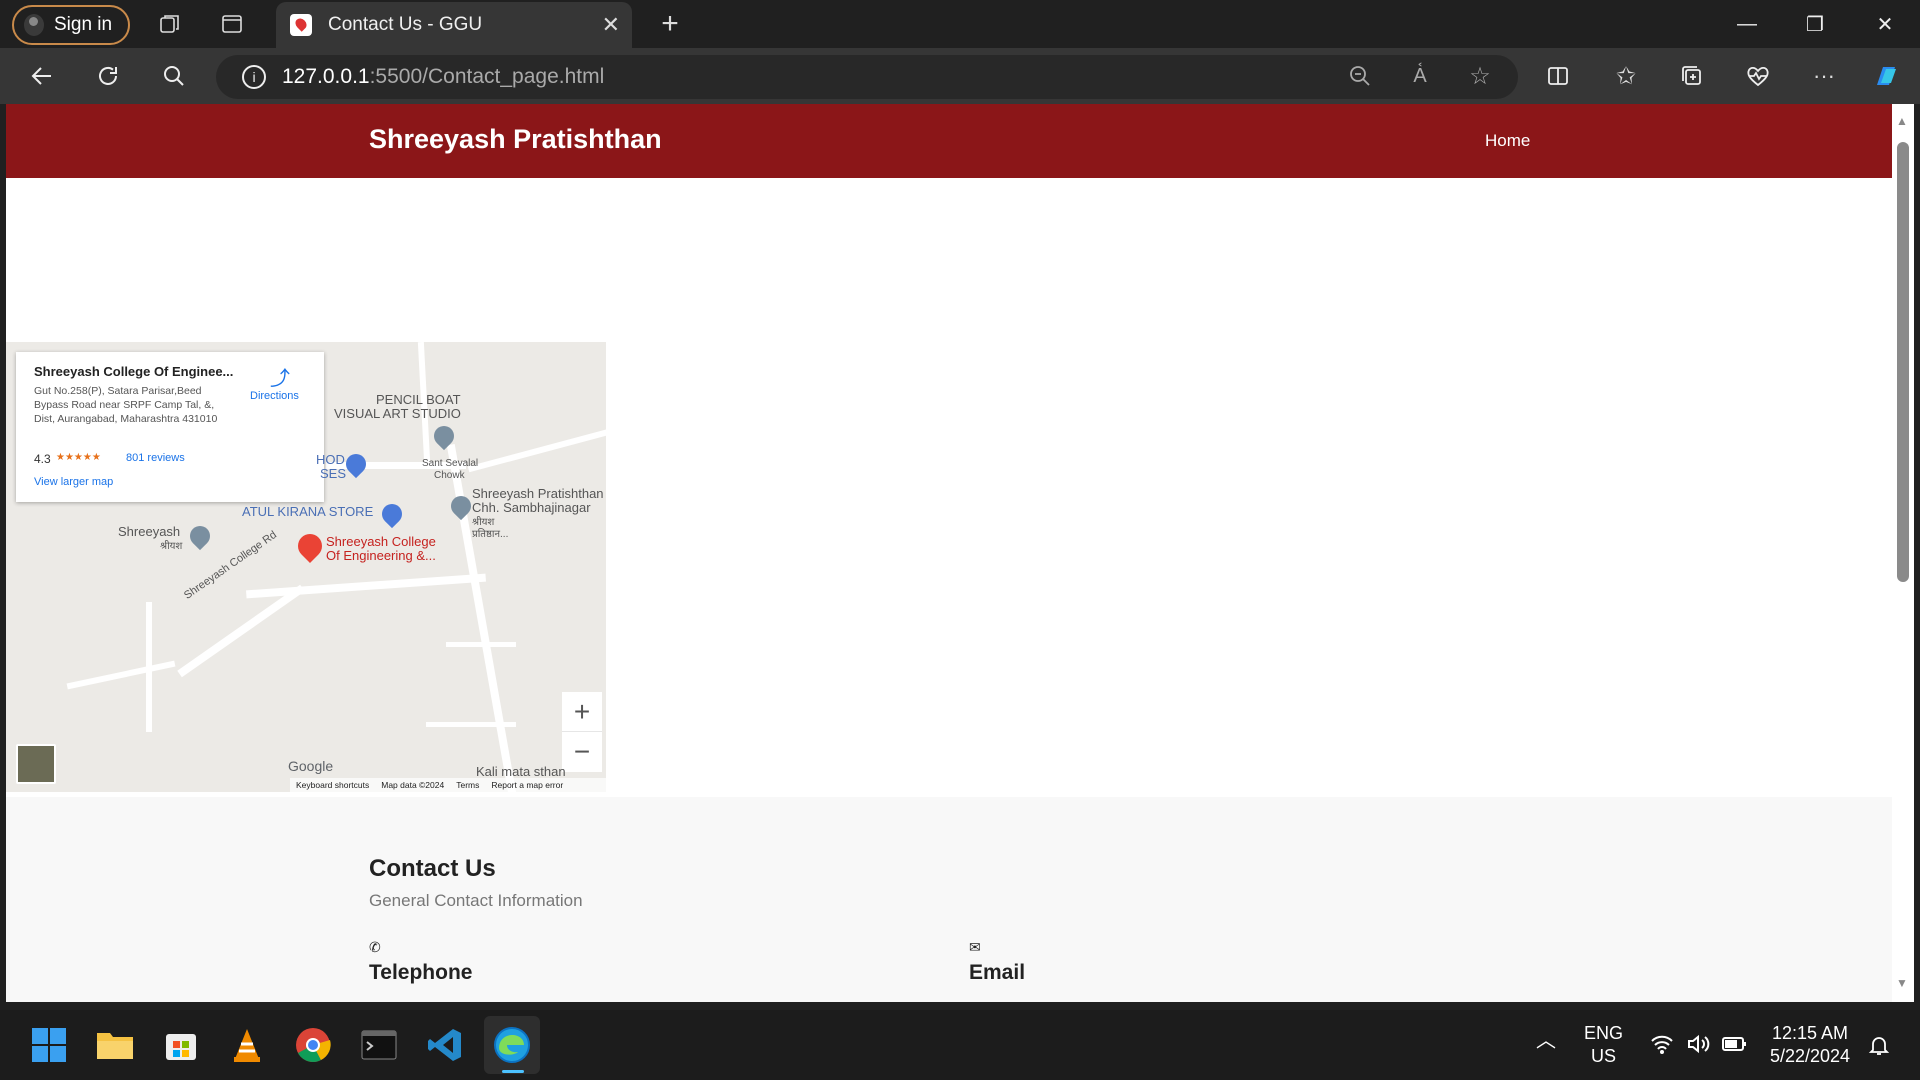 The image size is (1920, 1080). What do you see at coordinates (538, 493) in the screenshot?
I see `map-label: Shreeyash Pratishthan` at bounding box center [538, 493].